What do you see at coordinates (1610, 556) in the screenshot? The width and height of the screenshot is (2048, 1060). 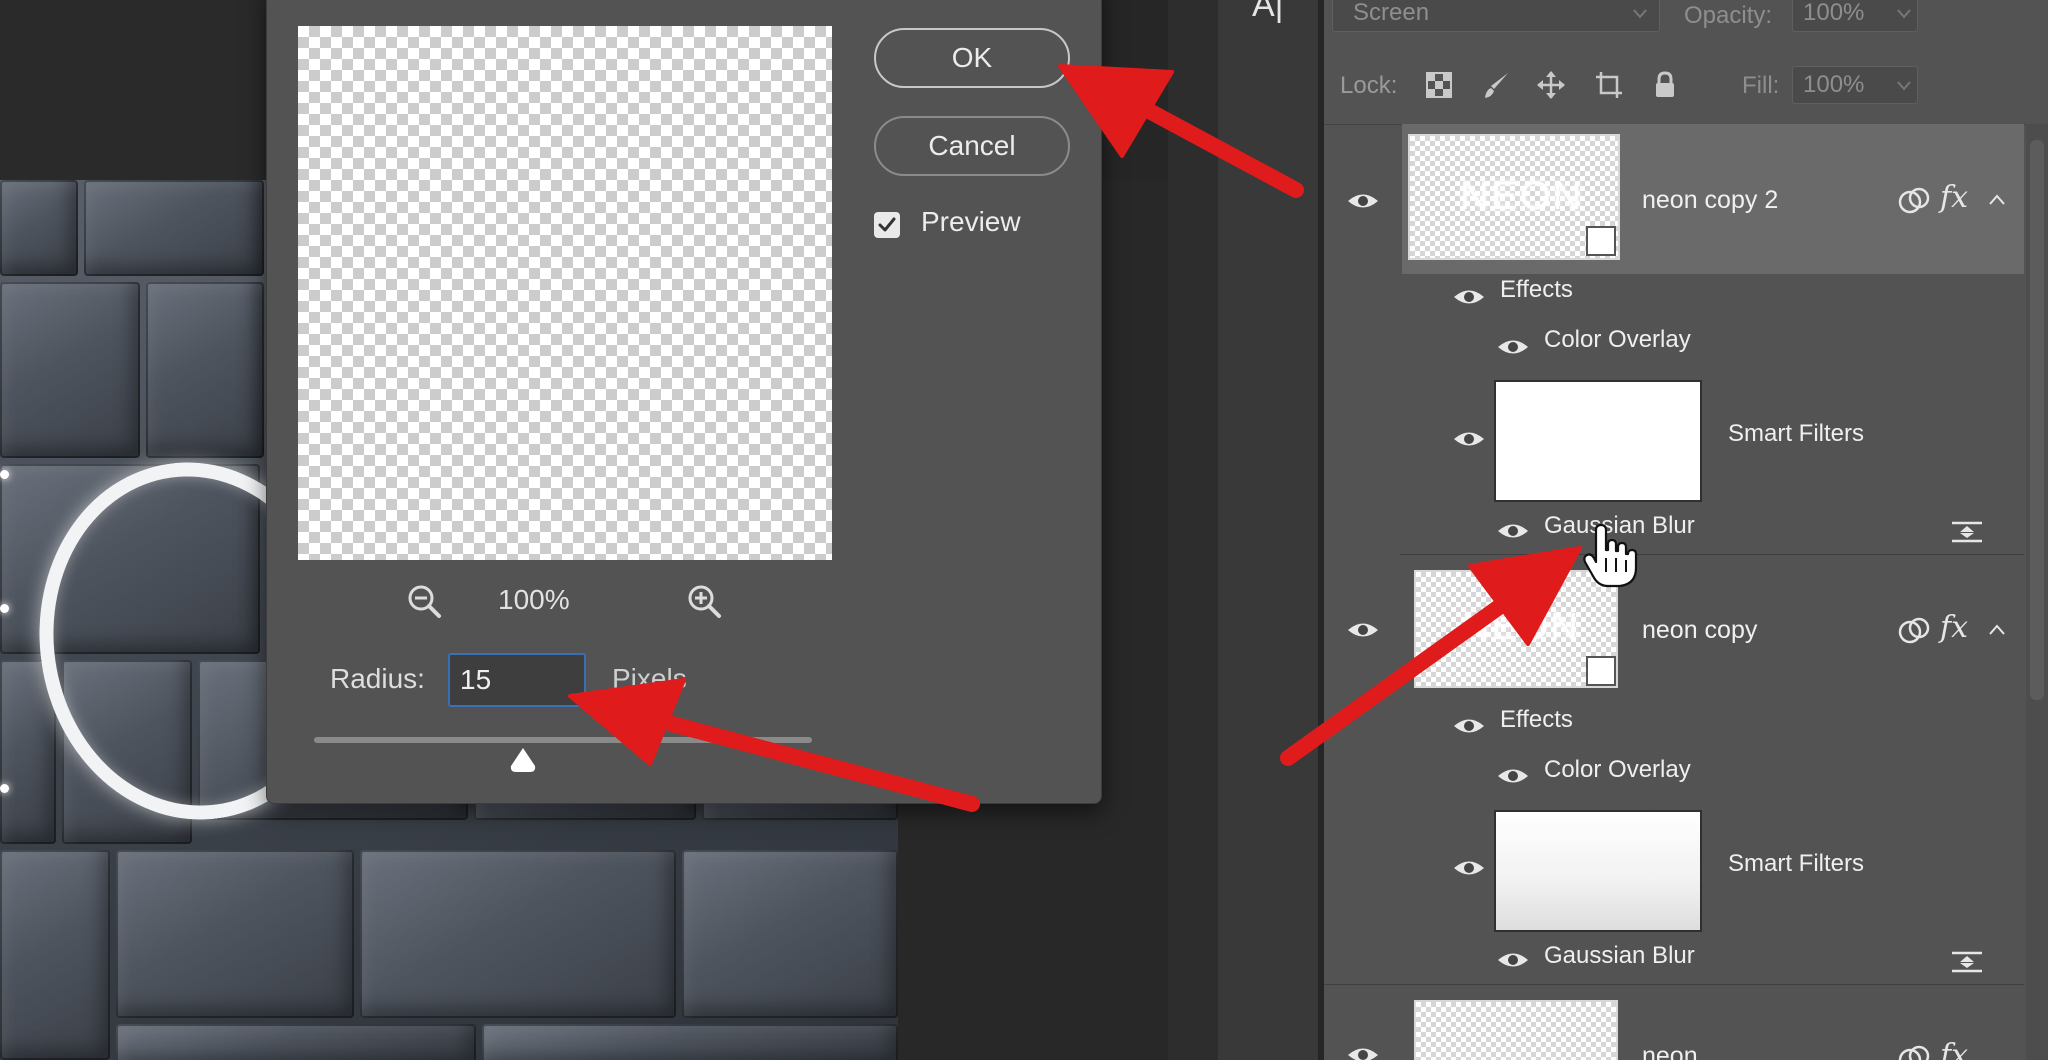 I see `hand-cursor-icon` at bounding box center [1610, 556].